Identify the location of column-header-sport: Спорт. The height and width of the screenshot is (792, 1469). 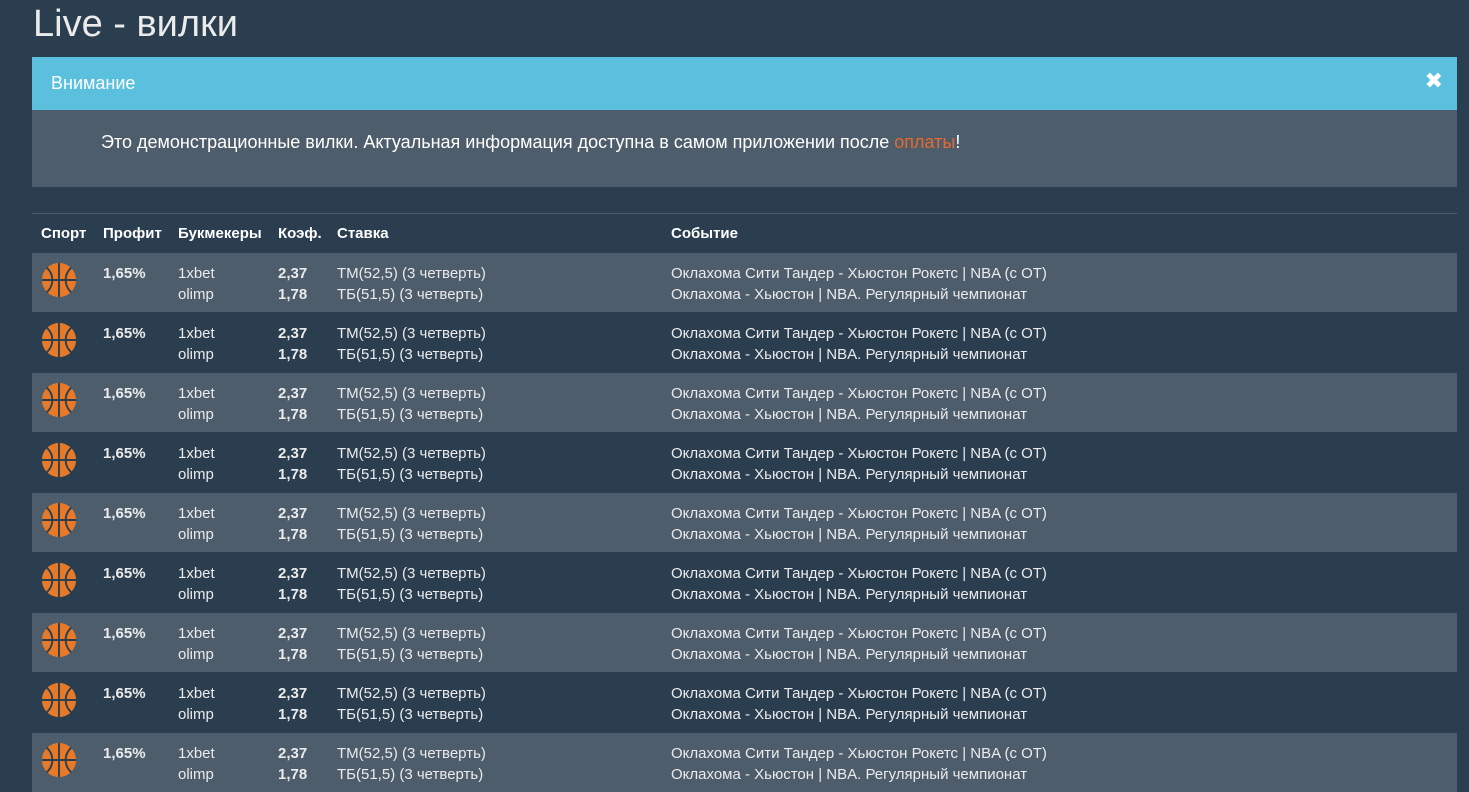
(63, 233).